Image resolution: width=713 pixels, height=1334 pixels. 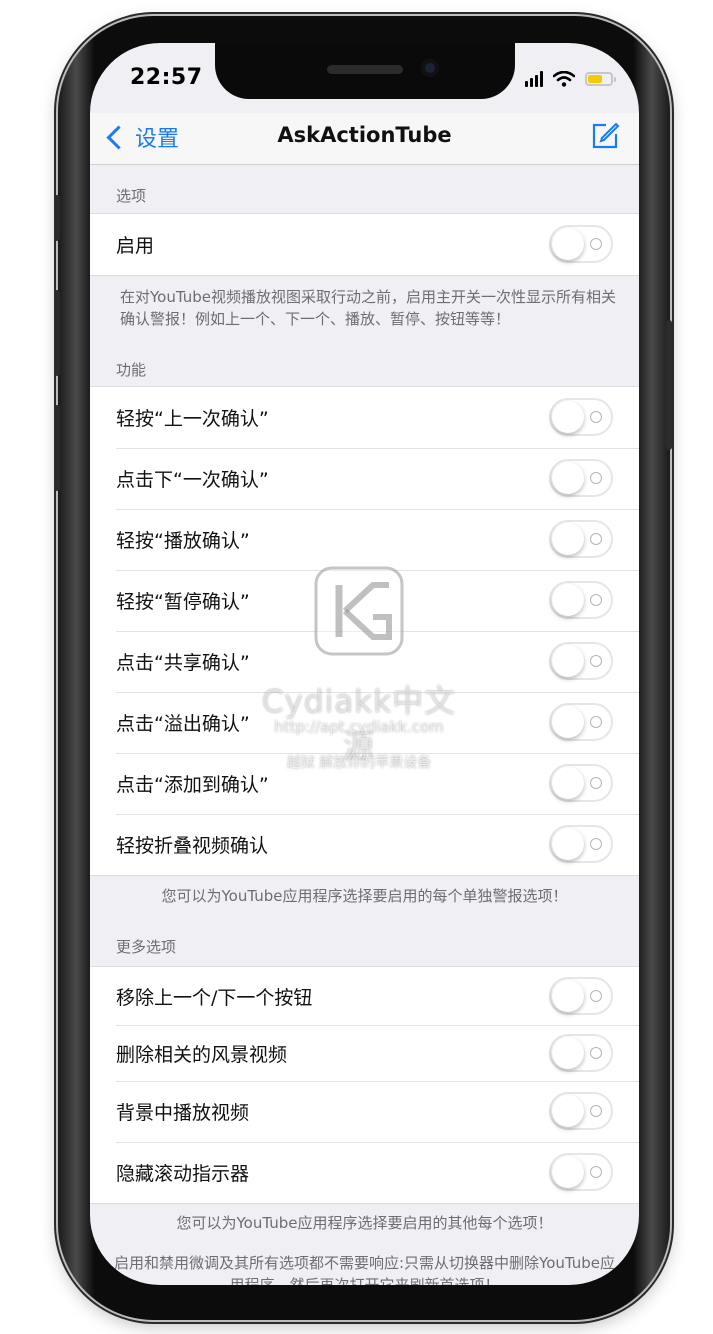 What do you see at coordinates (166, 77) in the screenshot?
I see `status-time: 22:57` at bounding box center [166, 77].